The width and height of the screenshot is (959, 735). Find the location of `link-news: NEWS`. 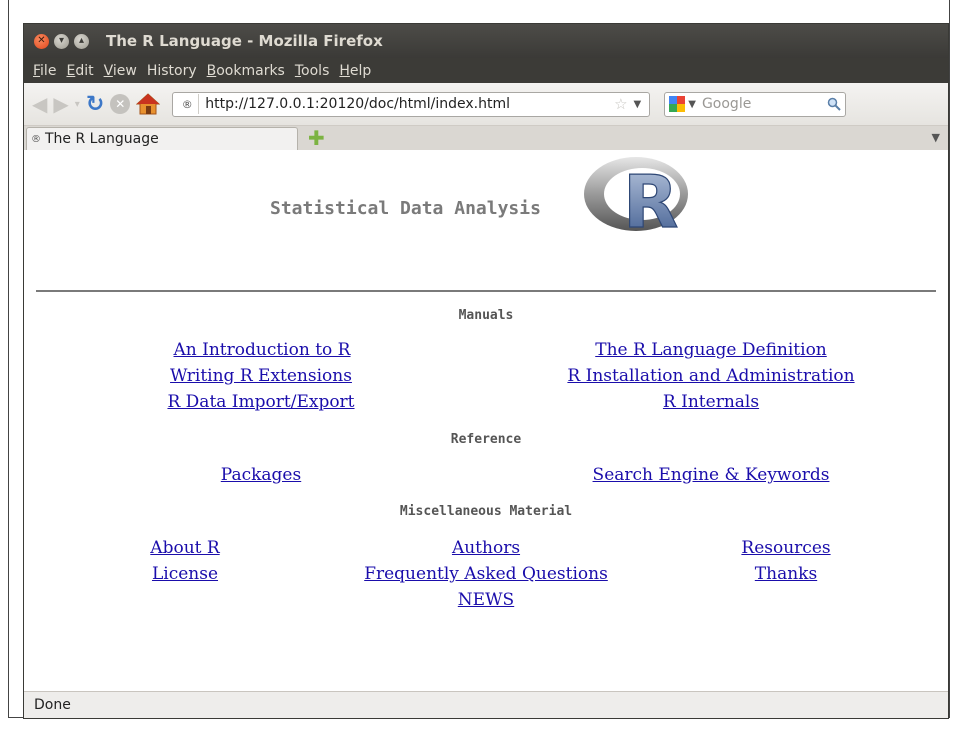

link-news: NEWS is located at coordinates (486, 600).